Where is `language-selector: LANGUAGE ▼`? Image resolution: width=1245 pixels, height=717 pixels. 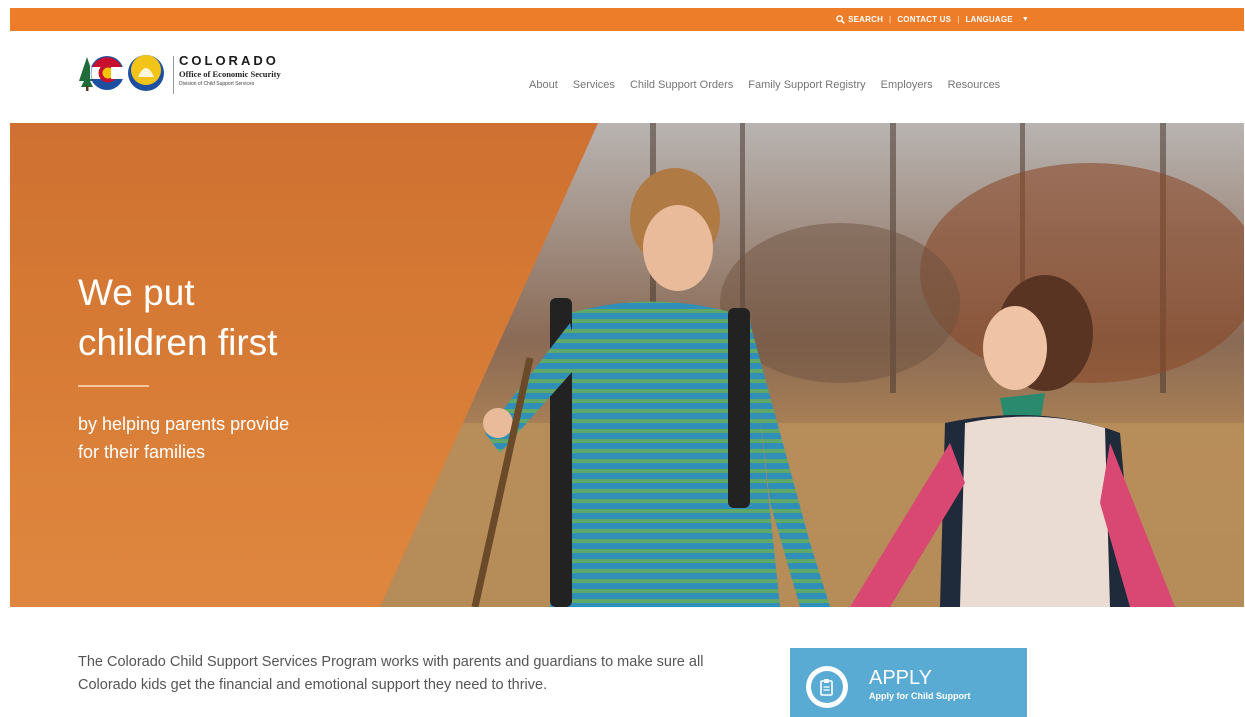 language-selector: LANGUAGE ▼ is located at coordinates (997, 19).